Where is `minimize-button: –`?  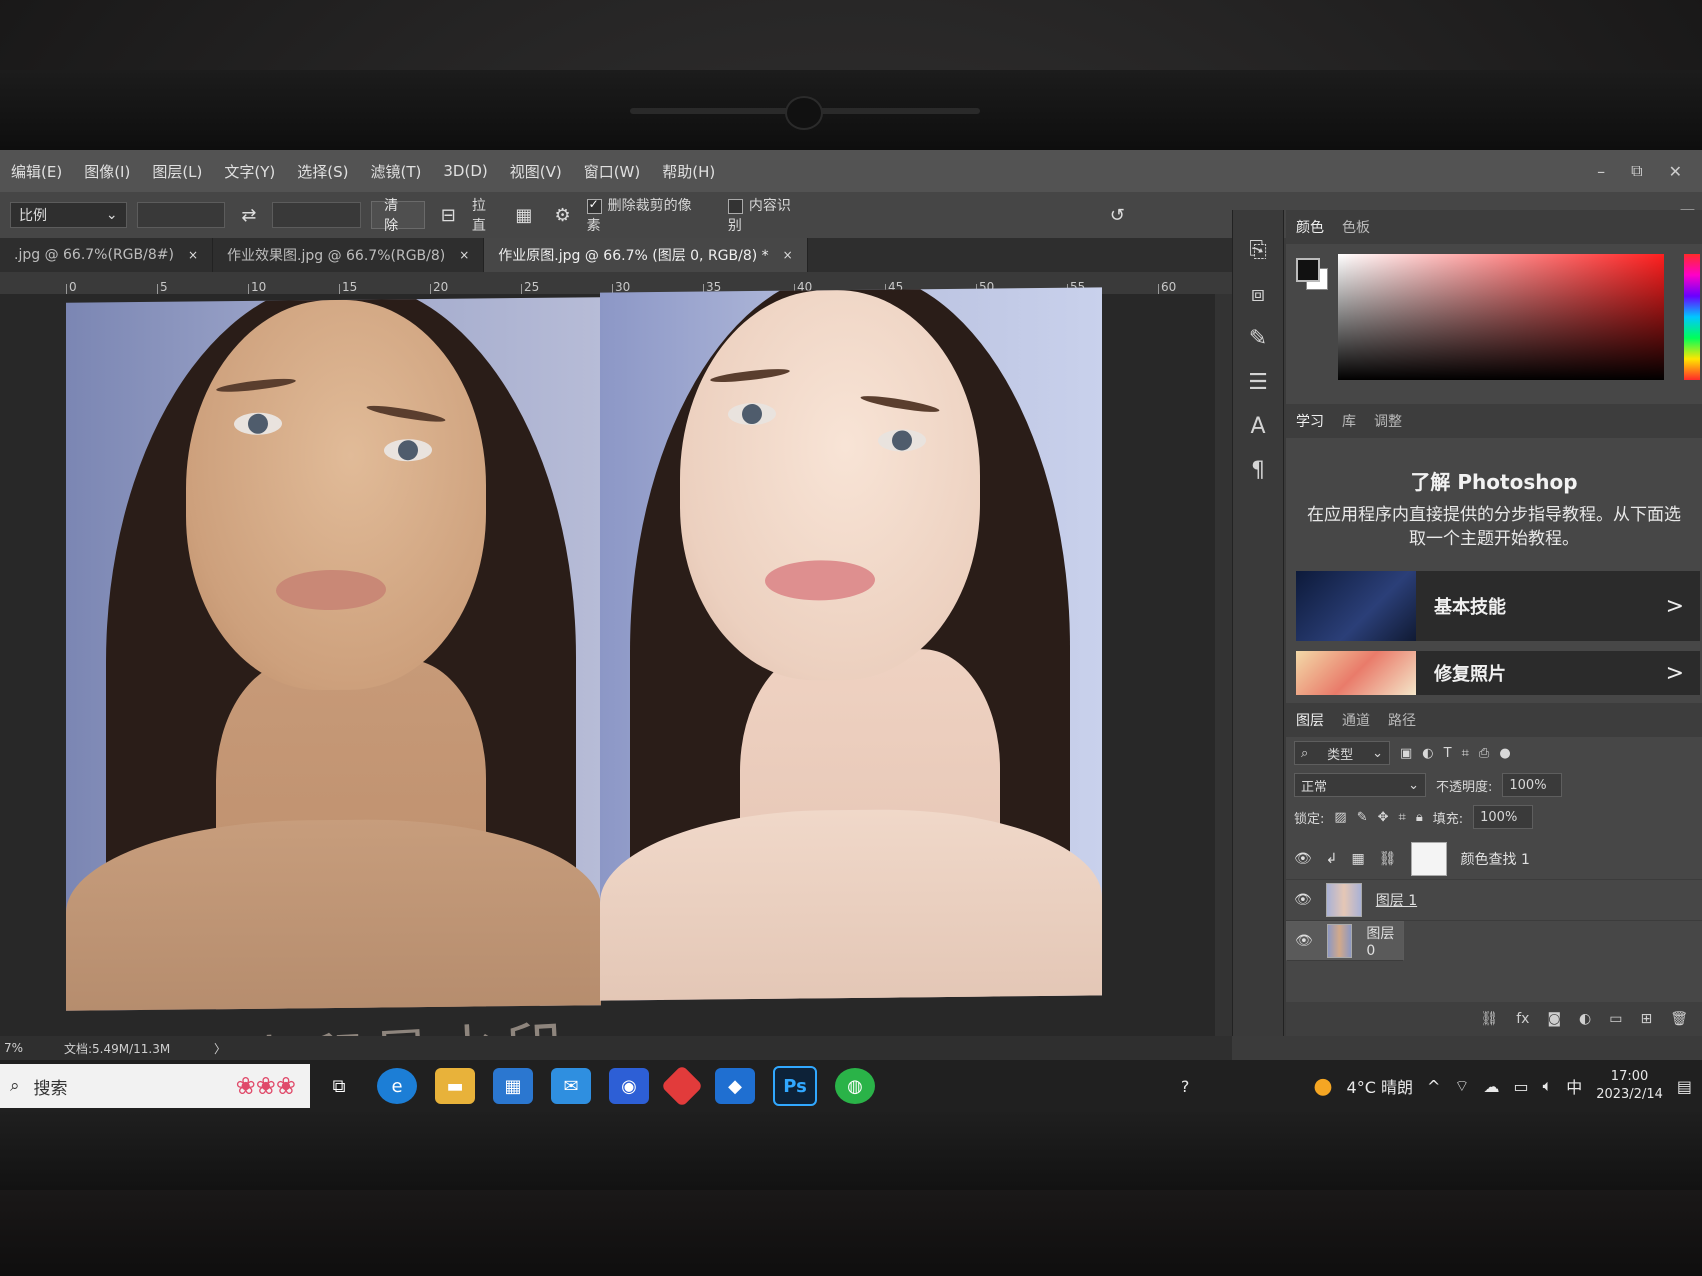 minimize-button: – is located at coordinates (1601, 171).